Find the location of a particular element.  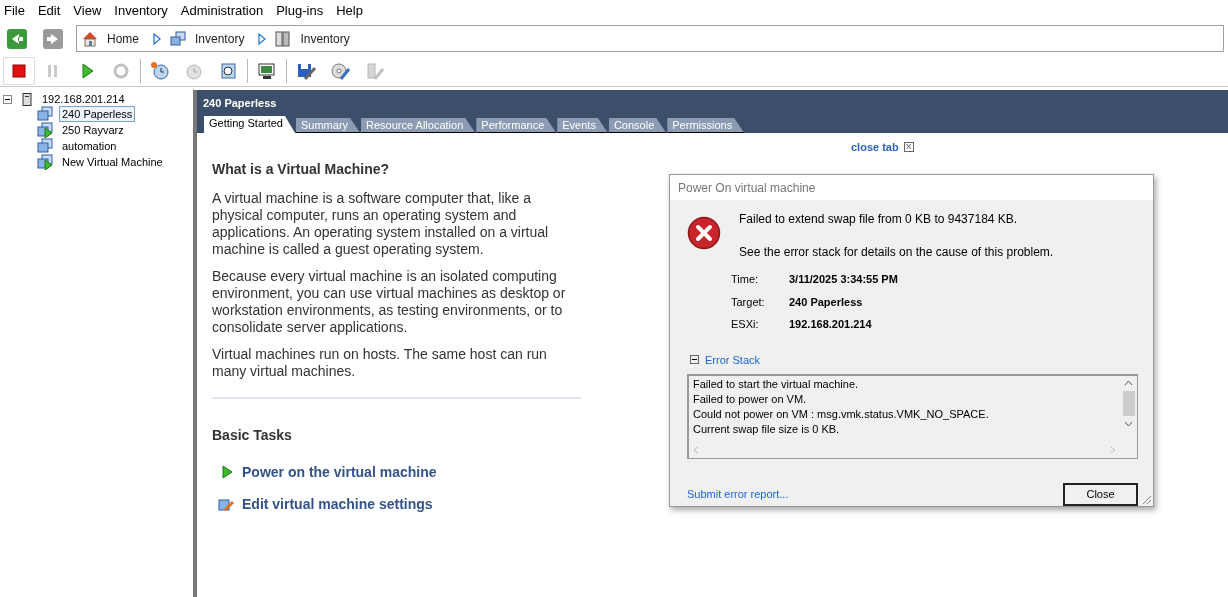

error-stack-line: Could not power on VM : msg.vmk.status.VMK_NO_SPACE. is located at coordinates (841, 414).